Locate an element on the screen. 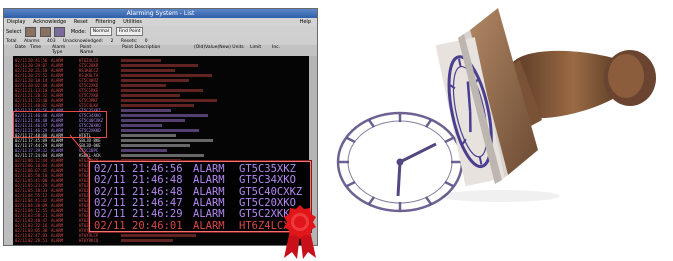 Image resolution: width=673 pixels, height=261 pixels. zoom-row: 02/11 20:46:01 ALARM HT6Z4LCX is located at coordinates (200, 226).